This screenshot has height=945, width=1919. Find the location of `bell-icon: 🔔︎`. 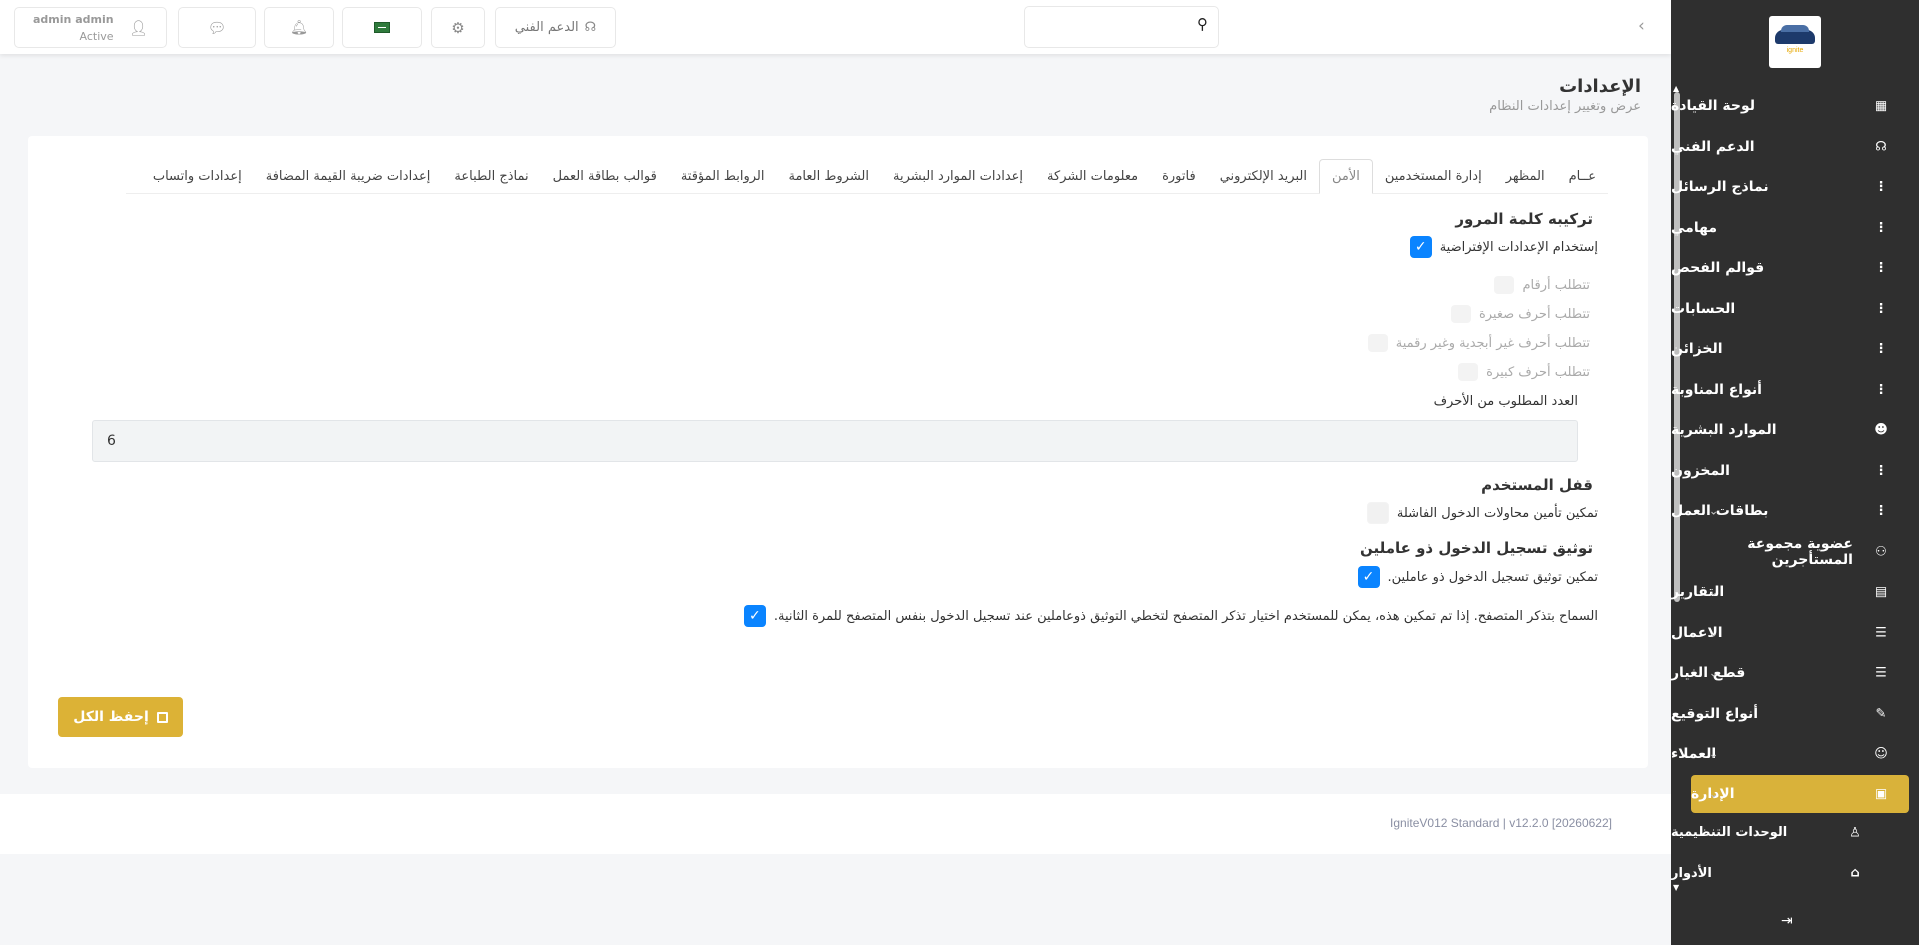

bell-icon: 🔔︎ is located at coordinates (299, 27).